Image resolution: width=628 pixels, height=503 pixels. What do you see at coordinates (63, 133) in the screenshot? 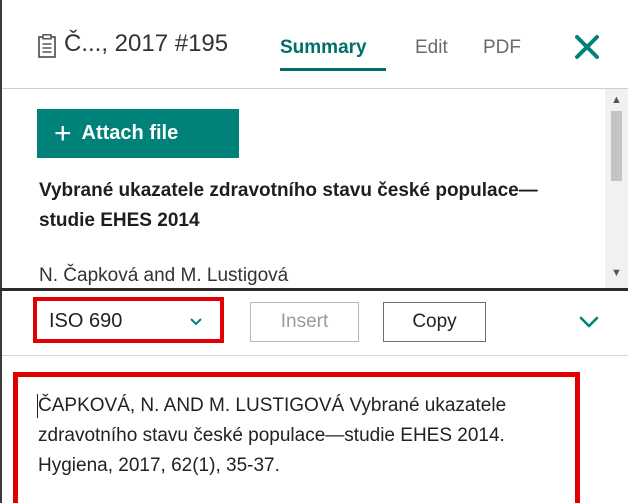
I see `plus-icon: +` at bounding box center [63, 133].